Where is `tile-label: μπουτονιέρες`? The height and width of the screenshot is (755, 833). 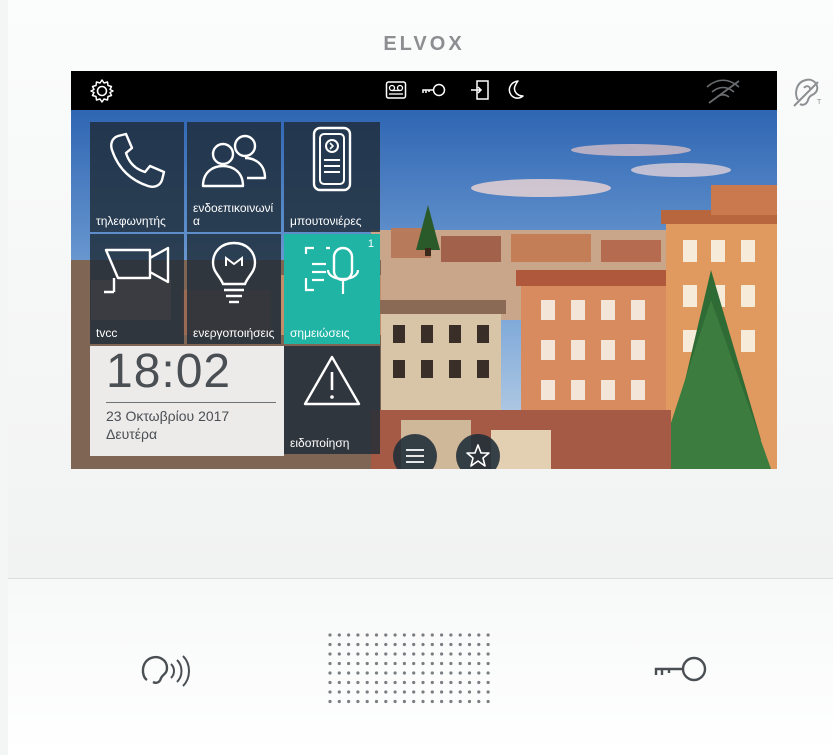
tile-label: μπουτονιέρες is located at coordinates (326, 221).